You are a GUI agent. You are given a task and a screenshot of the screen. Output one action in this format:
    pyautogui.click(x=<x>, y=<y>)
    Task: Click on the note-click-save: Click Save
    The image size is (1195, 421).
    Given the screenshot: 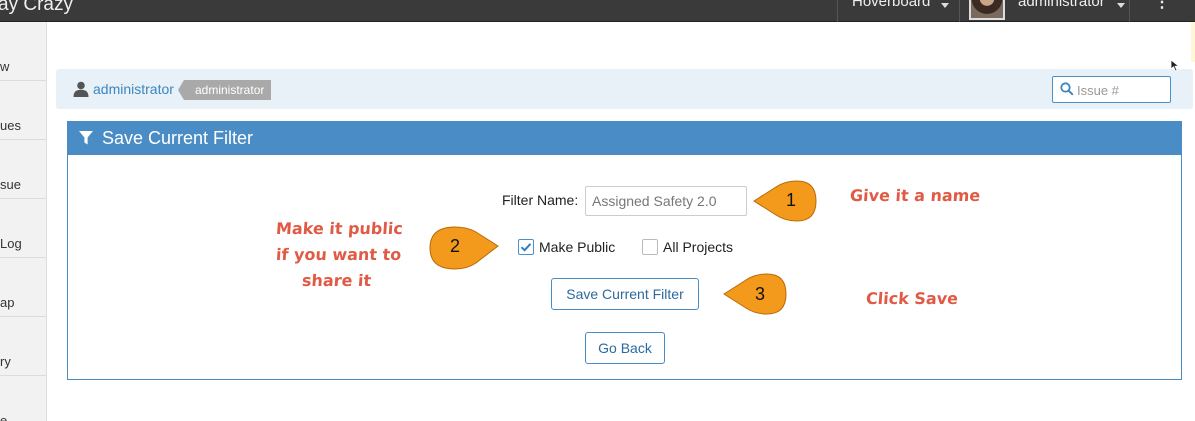 What is the action you would take?
    pyautogui.click(x=912, y=298)
    